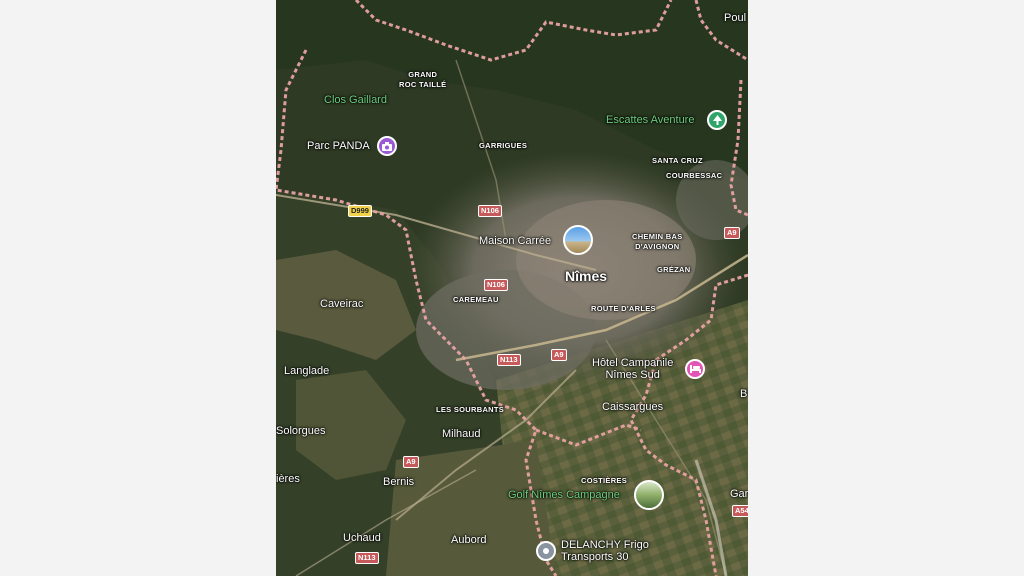 The height and width of the screenshot is (576, 1024). Describe the element at coordinates (288, 479) in the screenshot. I see `place-label-ieres: ières` at that location.